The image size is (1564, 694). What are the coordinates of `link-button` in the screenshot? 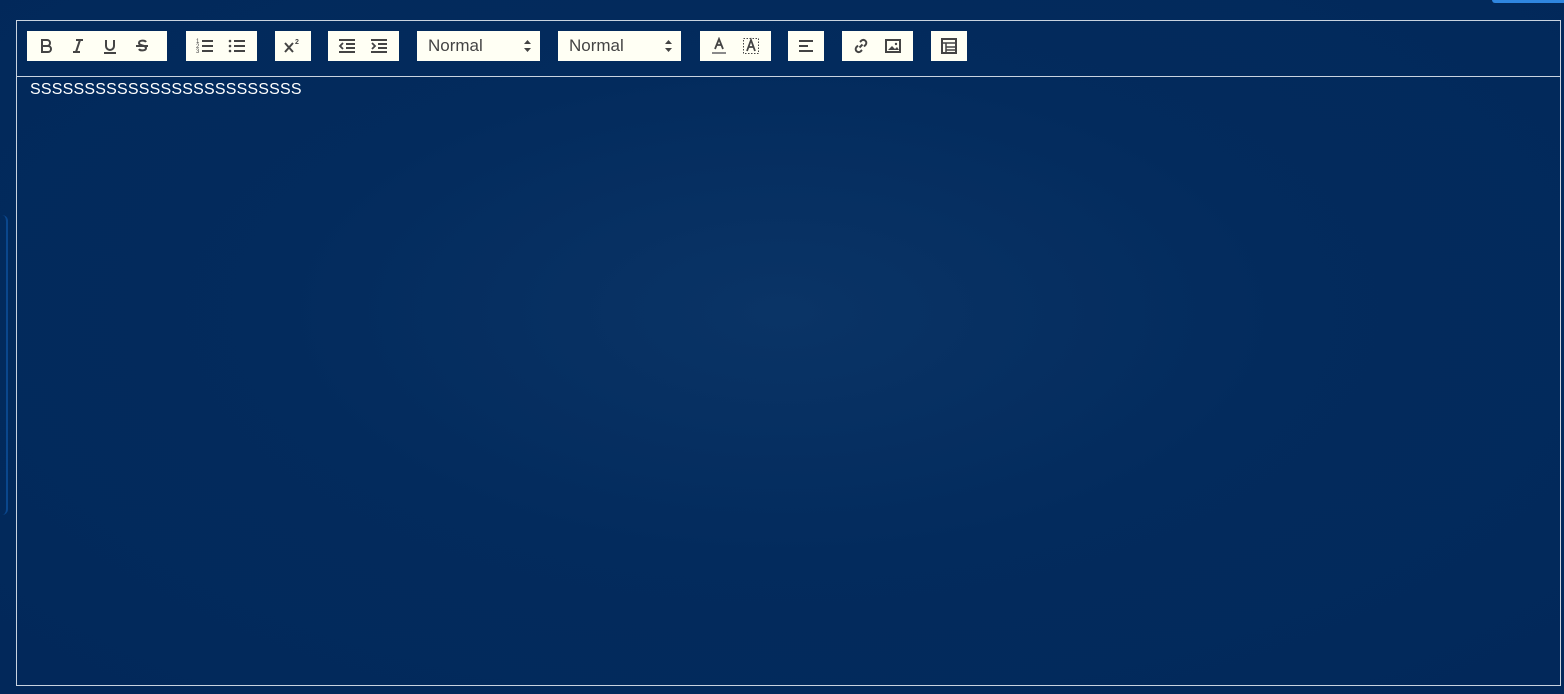 It's located at (861, 46).